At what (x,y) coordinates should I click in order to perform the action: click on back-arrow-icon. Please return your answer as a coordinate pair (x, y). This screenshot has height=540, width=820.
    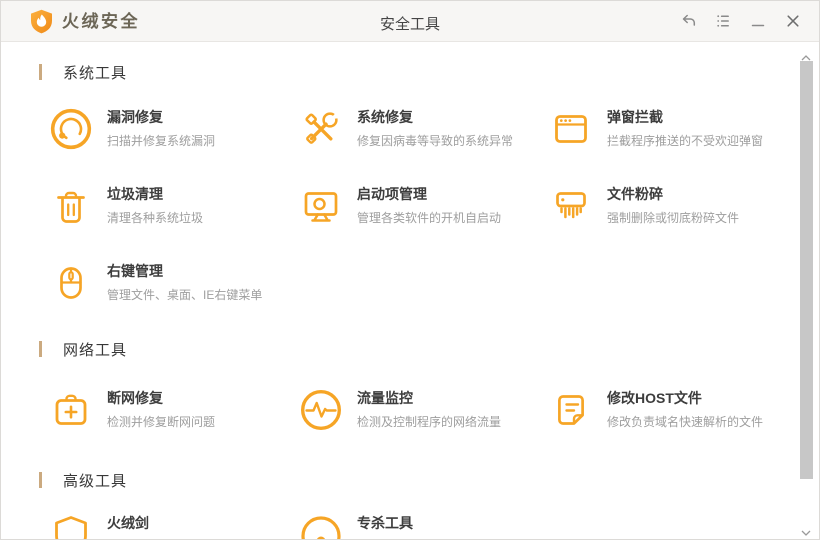
    Looking at the image, I should click on (688, 21).